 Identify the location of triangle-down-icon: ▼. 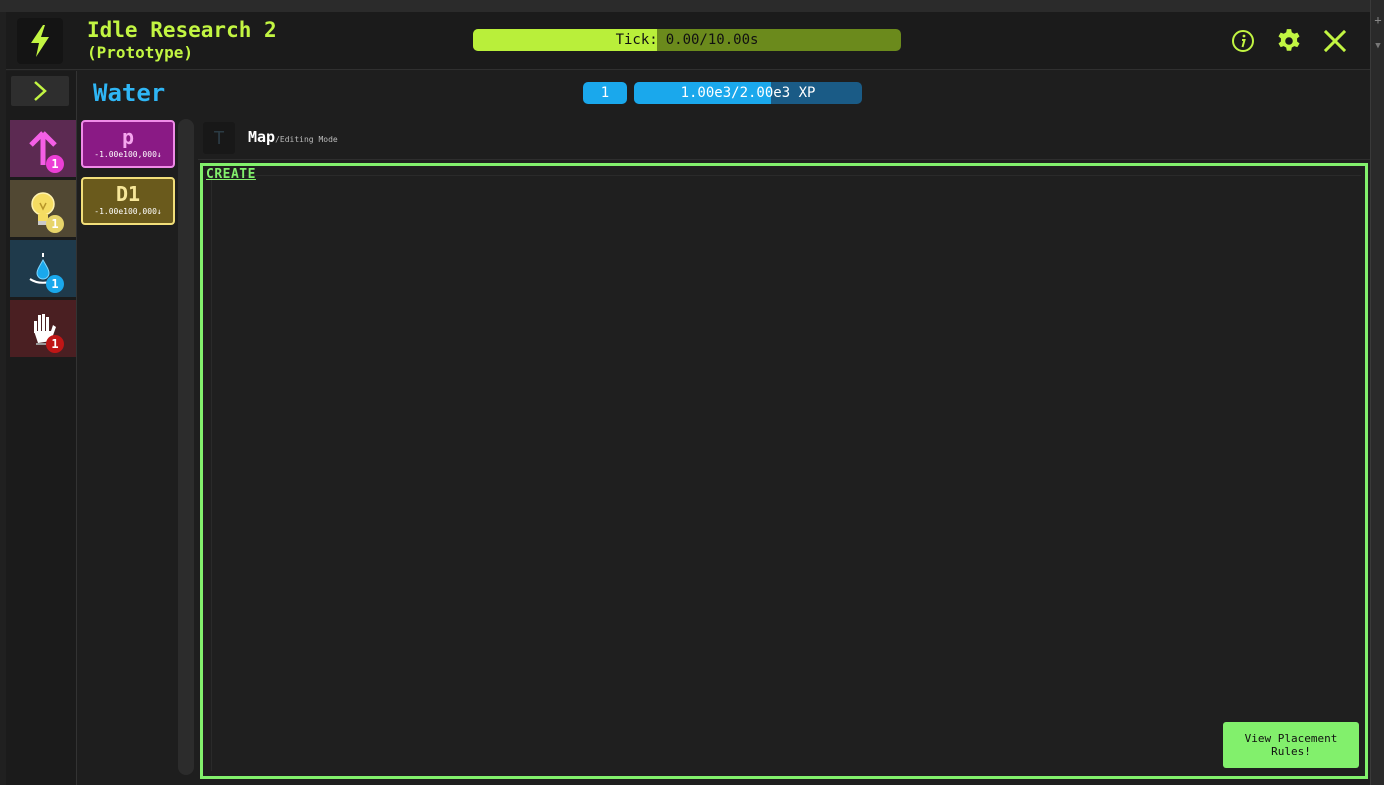
(1378, 46).